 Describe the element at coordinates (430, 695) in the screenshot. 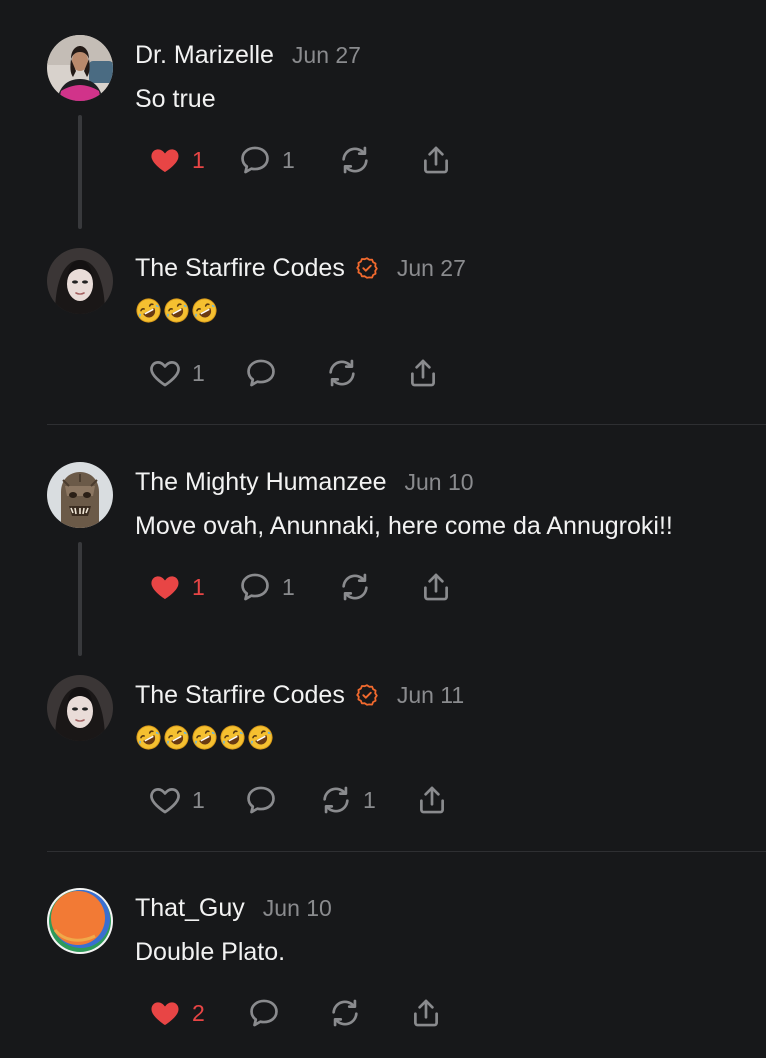

I see `post-date: Jun 11` at that location.